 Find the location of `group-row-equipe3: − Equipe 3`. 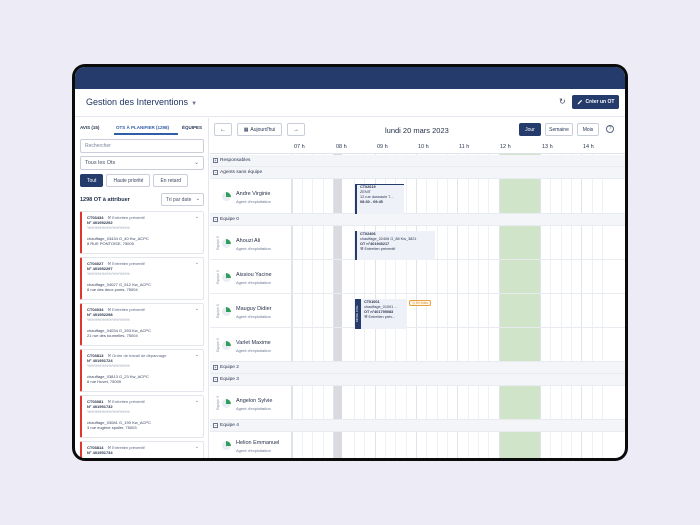

group-row-equipe3: − Equipe 3 is located at coordinates (417, 380).